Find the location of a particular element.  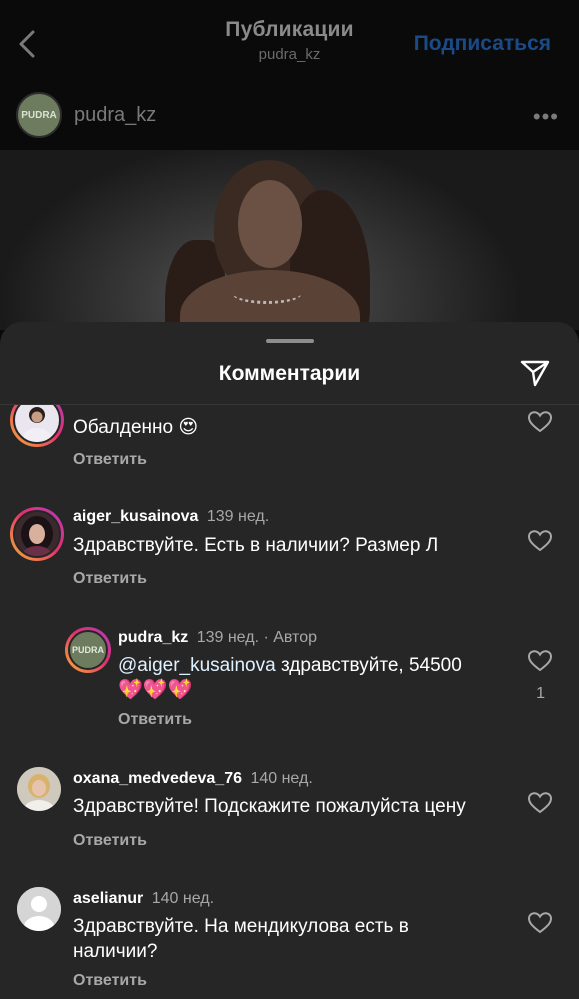

post-author-avatar: PUDRA is located at coordinates (39, 115).